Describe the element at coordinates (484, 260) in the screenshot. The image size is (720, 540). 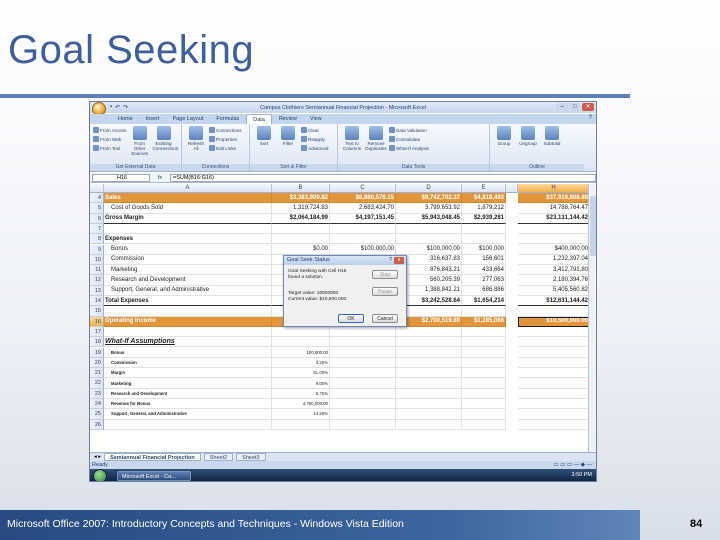
I see `cell-e10: 156,601` at that location.